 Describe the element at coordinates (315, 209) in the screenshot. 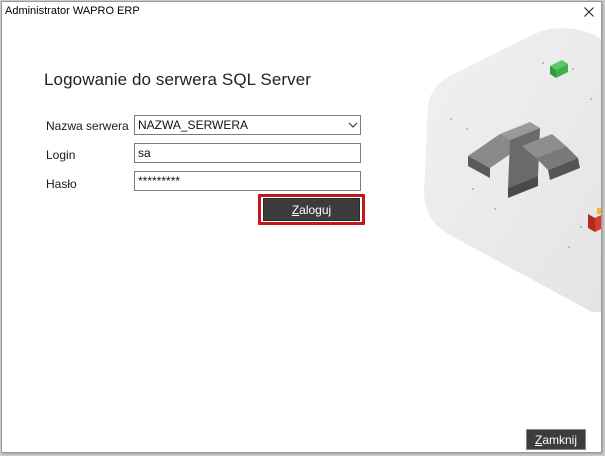

I see `login-button-label: aloguj` at that location.